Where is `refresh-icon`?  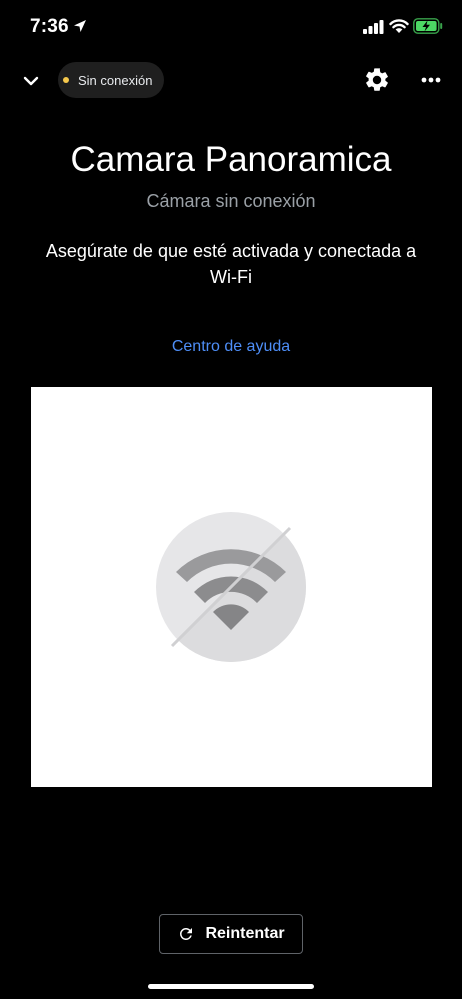
refresh-icon is located at coordinates (186, 934).